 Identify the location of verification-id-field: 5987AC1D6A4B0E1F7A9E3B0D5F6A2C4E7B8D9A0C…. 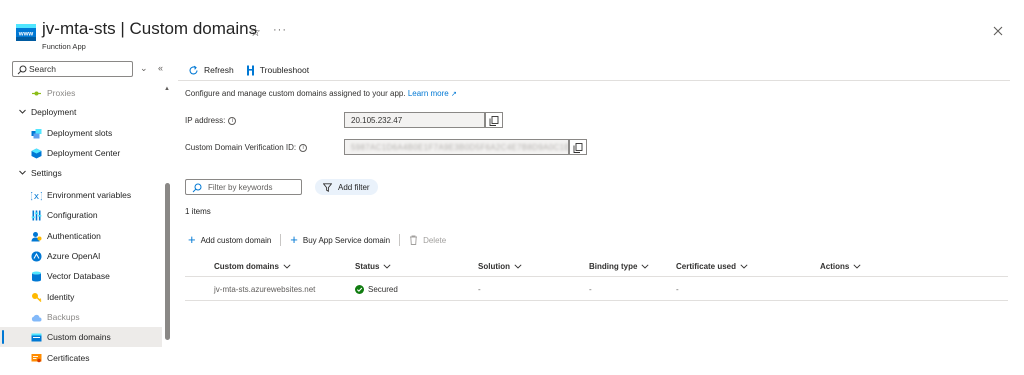
(456, 147).